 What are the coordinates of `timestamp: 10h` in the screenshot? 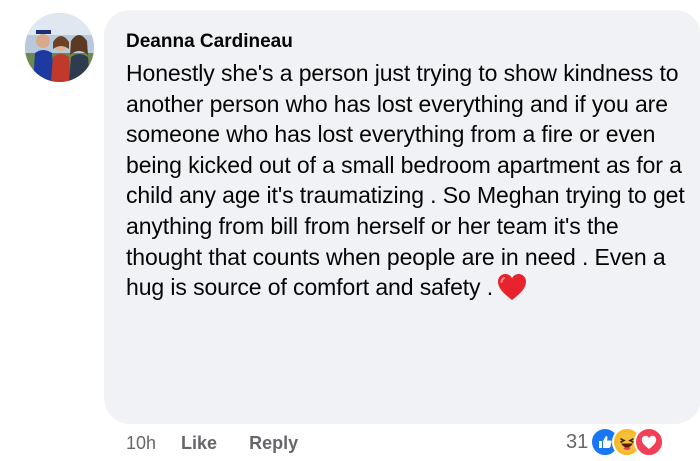 It's located at (141, 443).